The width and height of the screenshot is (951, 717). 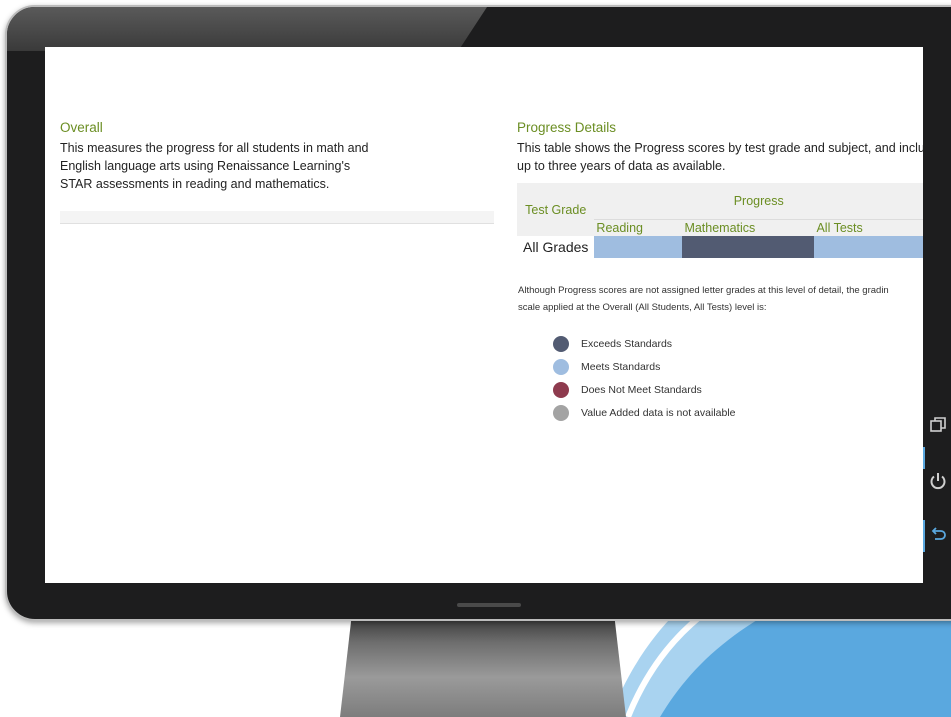 I want to click on meets-standards-dot-icon, so click(x=561, y=366).